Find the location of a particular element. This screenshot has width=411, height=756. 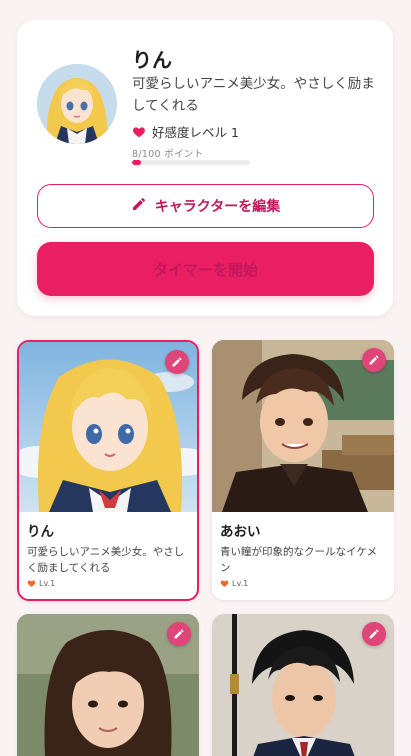

affection-level: 好感度レベル 1 is located at coordinates (185, 131).